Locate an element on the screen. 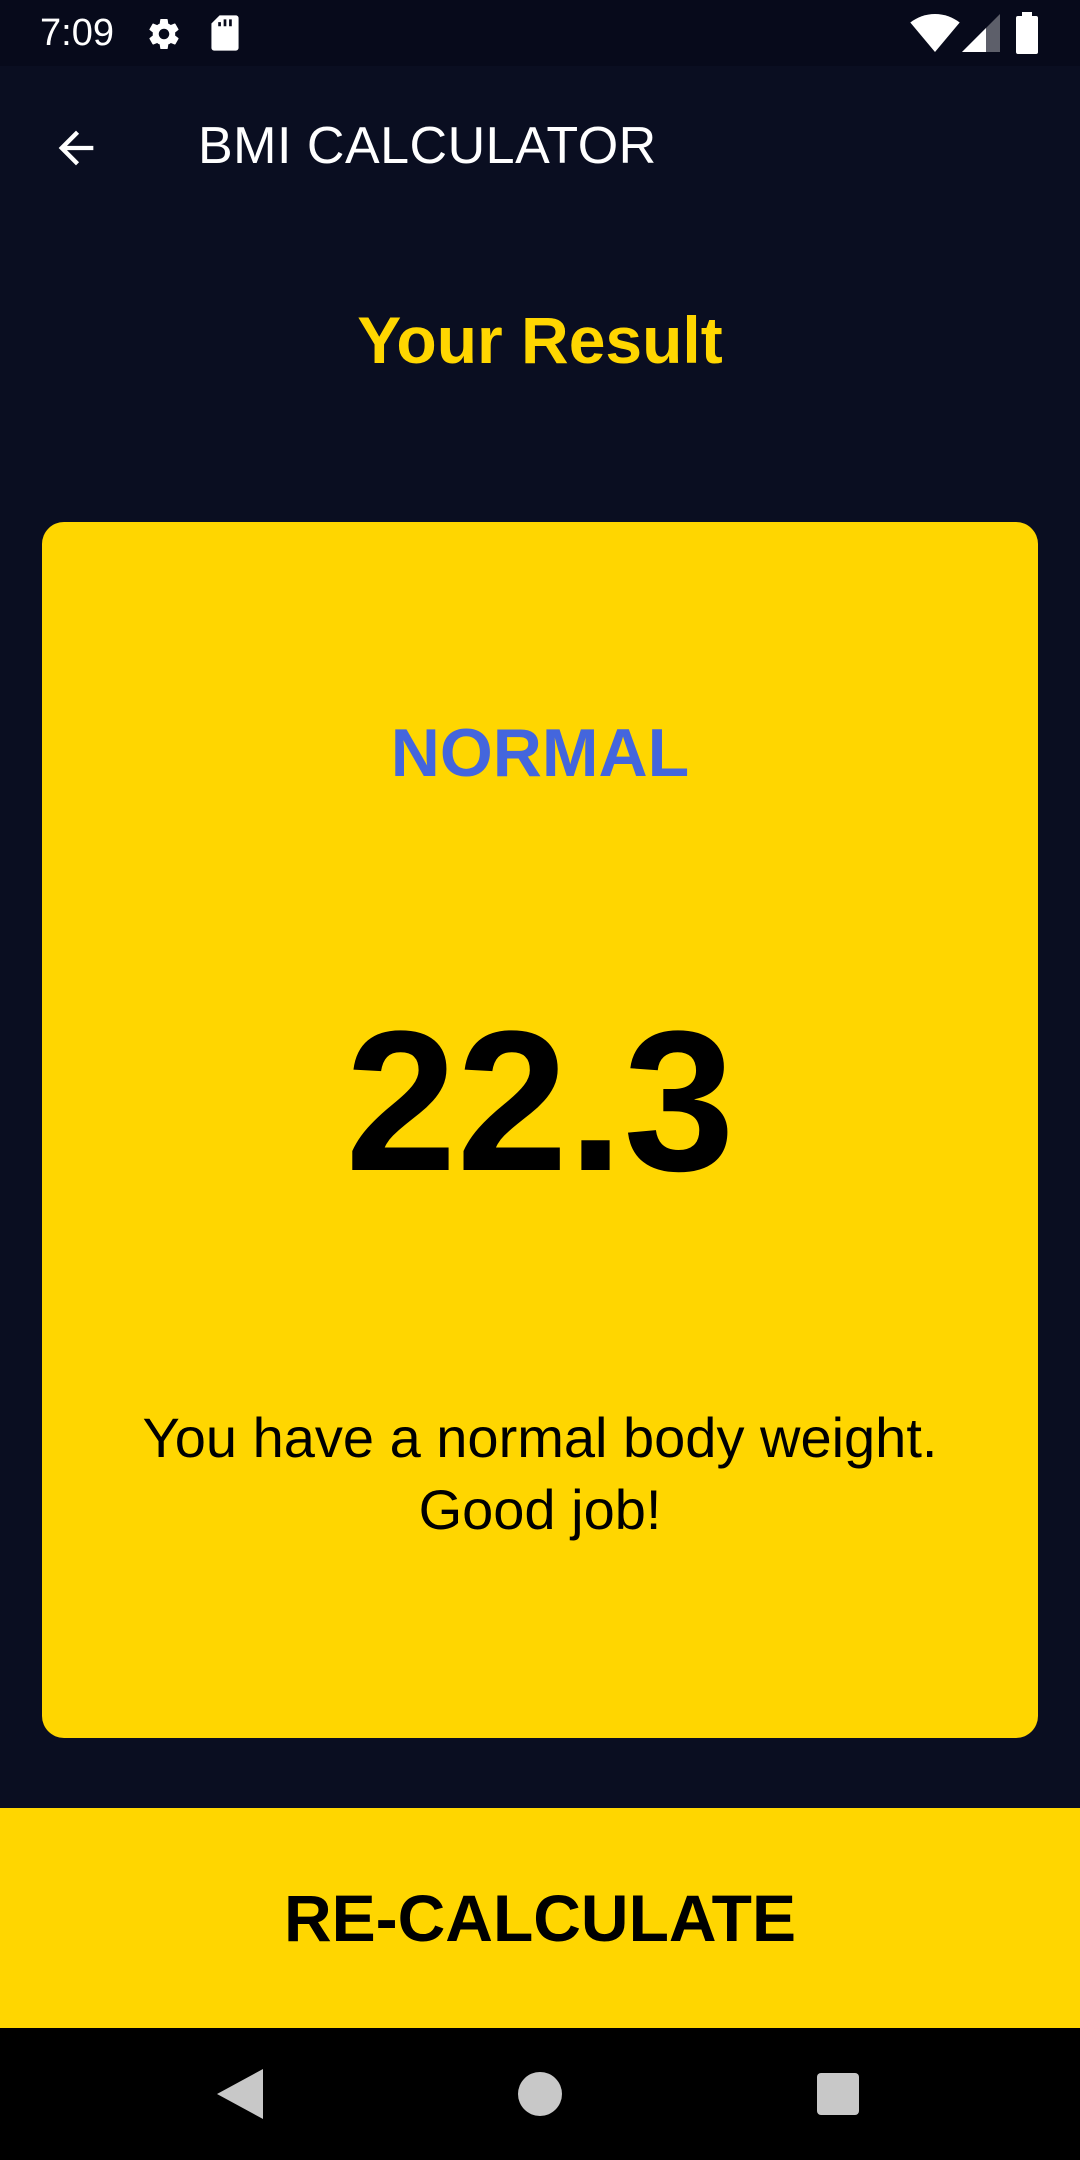  settings-gear-icon is located at coordinates (164, 36).